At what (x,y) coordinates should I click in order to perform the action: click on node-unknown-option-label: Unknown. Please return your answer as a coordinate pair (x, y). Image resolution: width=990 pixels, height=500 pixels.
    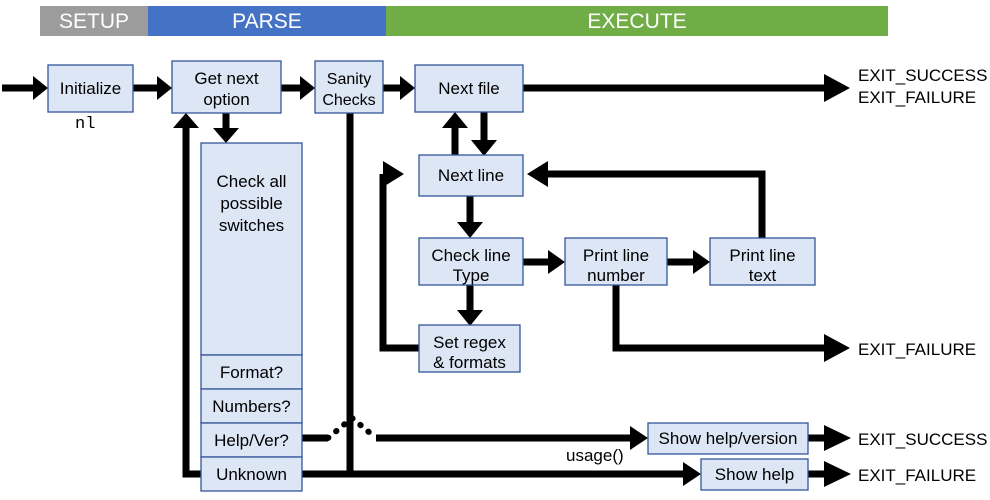
    Looking at the image, I should click on (251, 474).